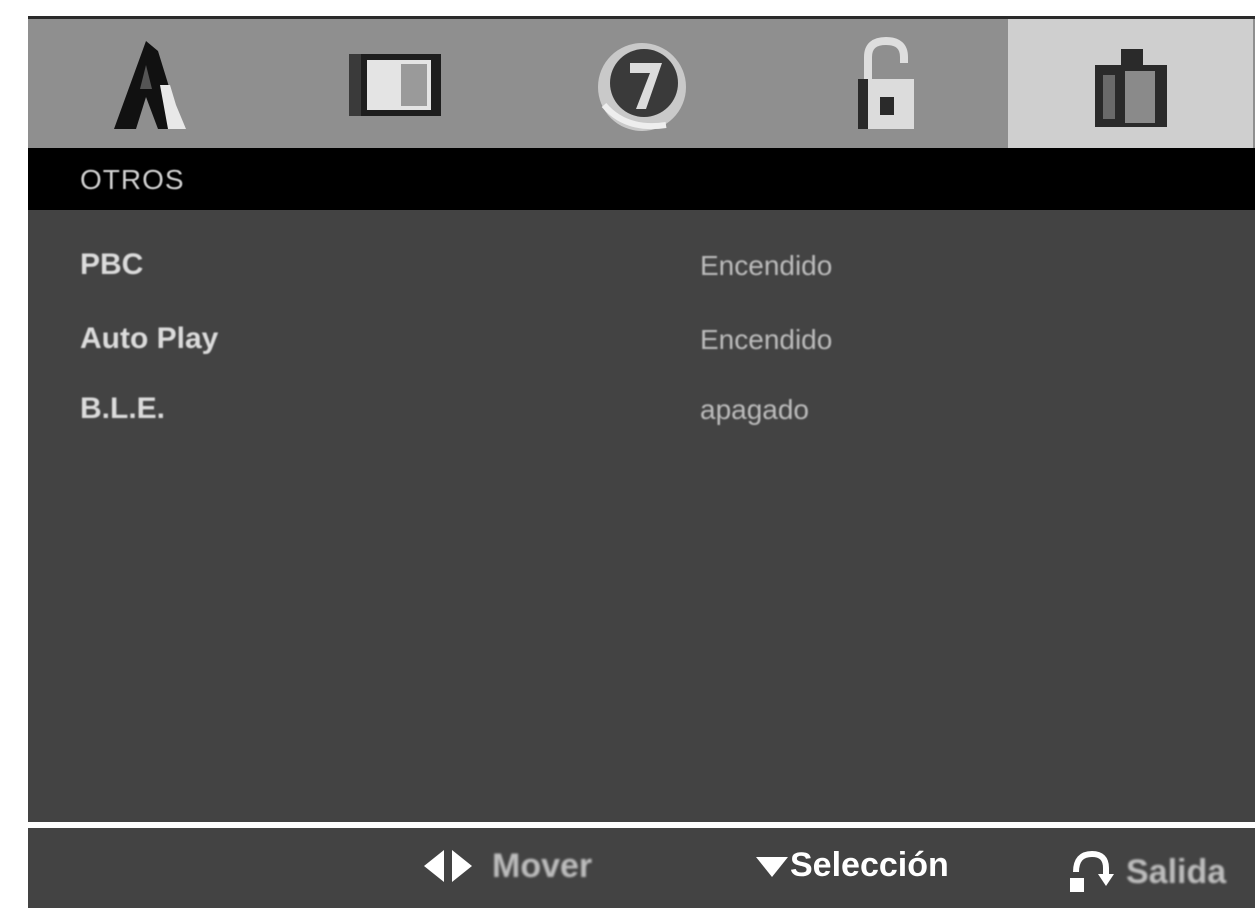  I want to click on tab-lock, so click(885, 85).